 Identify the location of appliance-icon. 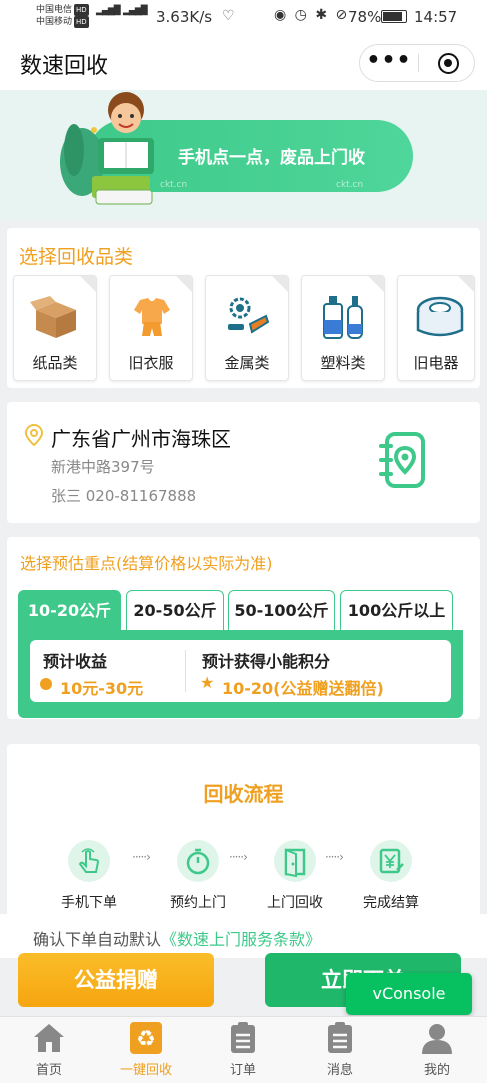
(440, 316).